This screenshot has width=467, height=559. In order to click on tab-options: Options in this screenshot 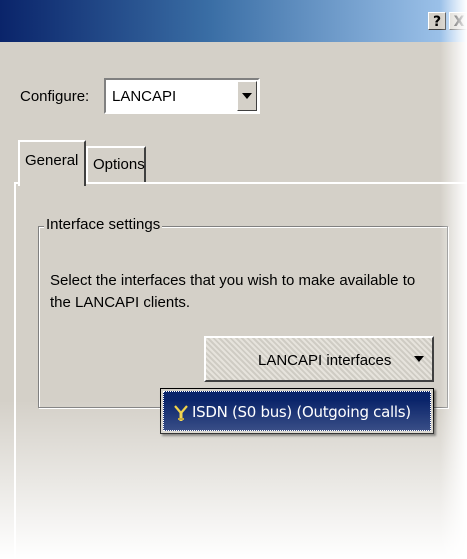, I will do `click(116, 165)`.